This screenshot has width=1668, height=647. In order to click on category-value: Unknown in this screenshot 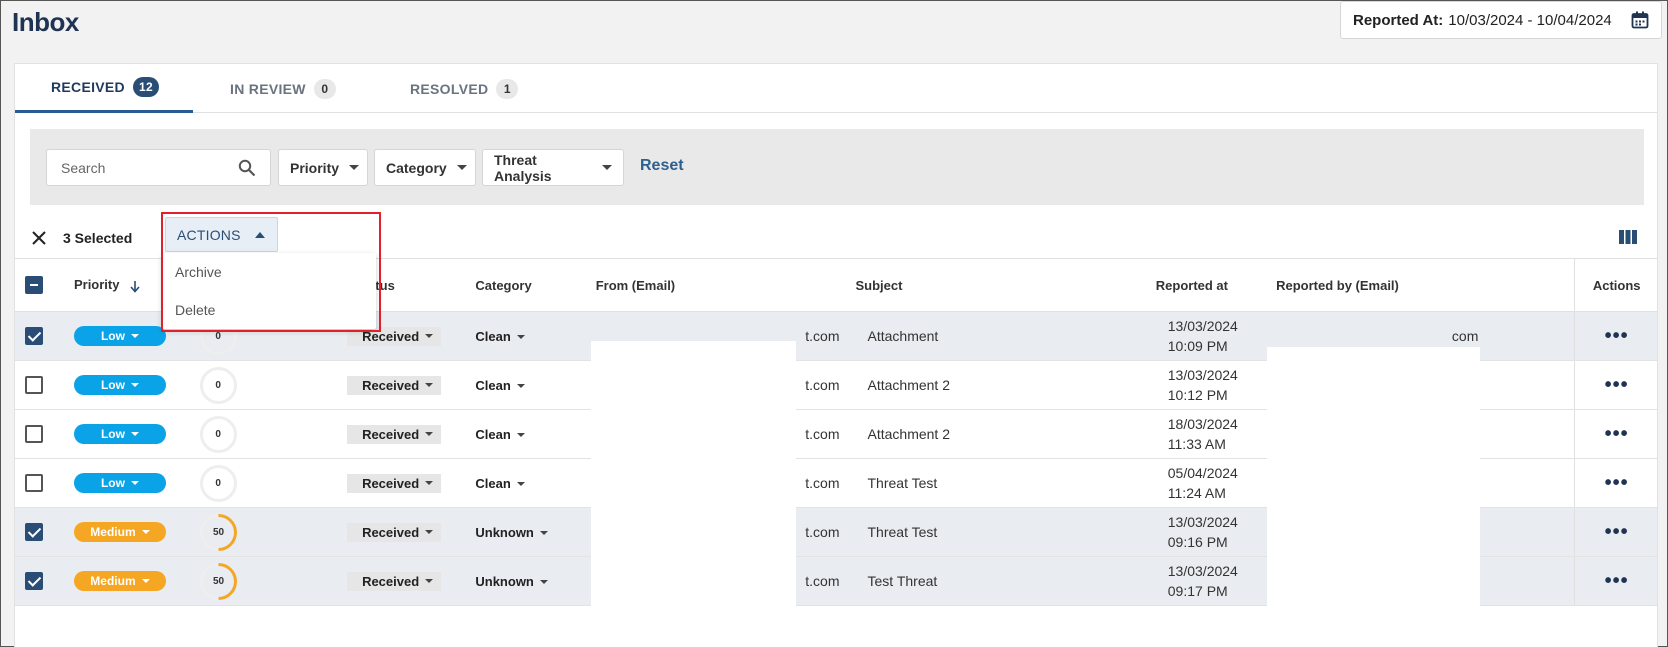, I will do `click(504, 532)`.